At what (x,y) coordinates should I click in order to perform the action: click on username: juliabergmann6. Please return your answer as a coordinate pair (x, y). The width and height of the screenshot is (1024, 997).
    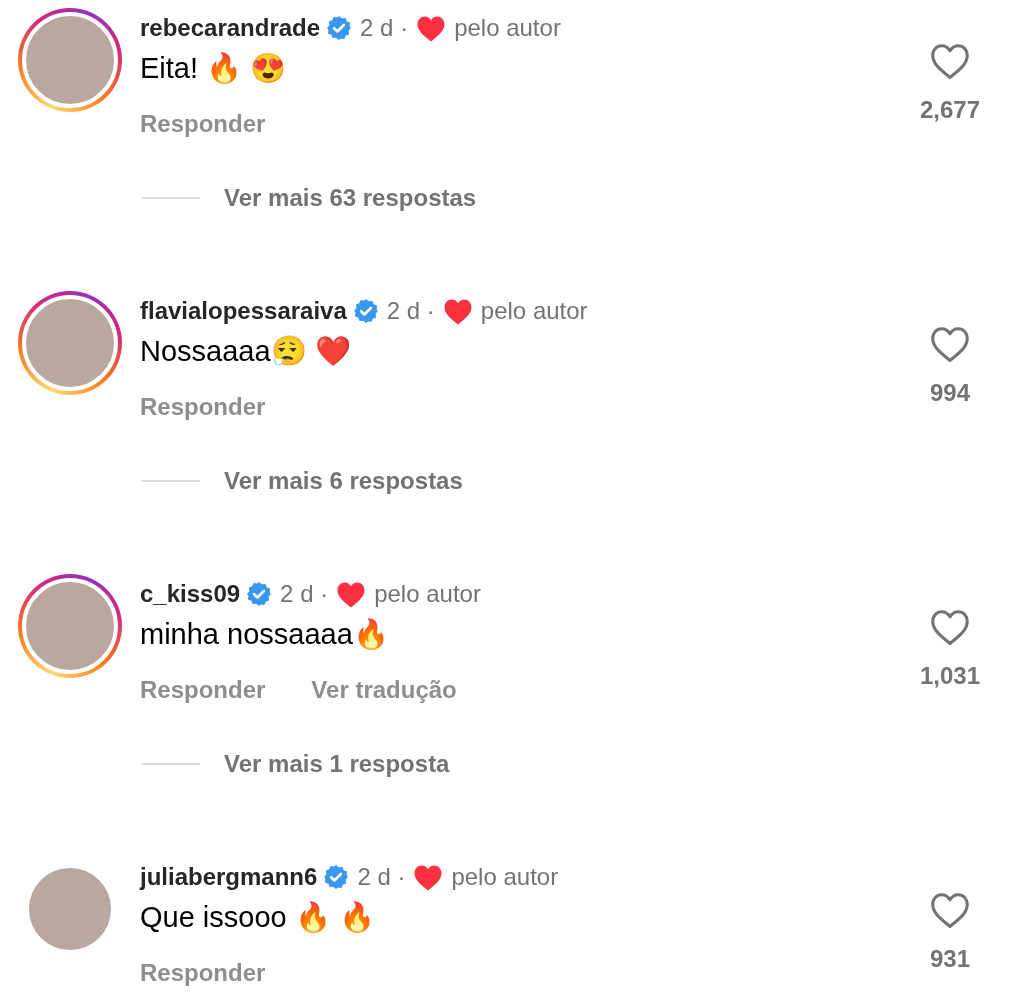
    Looking at the image, I should click on (229, 877).